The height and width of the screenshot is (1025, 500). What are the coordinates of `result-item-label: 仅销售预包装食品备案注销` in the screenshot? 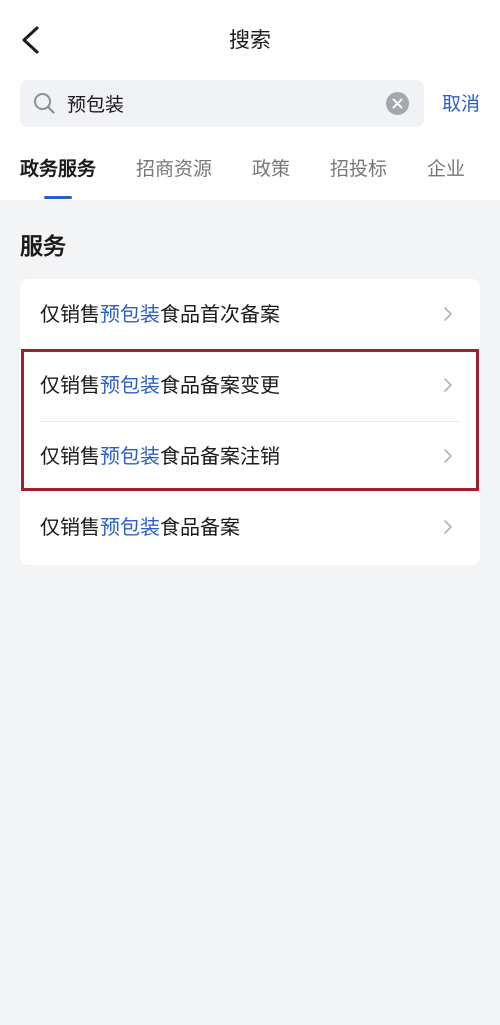 It's located at (160, 456).